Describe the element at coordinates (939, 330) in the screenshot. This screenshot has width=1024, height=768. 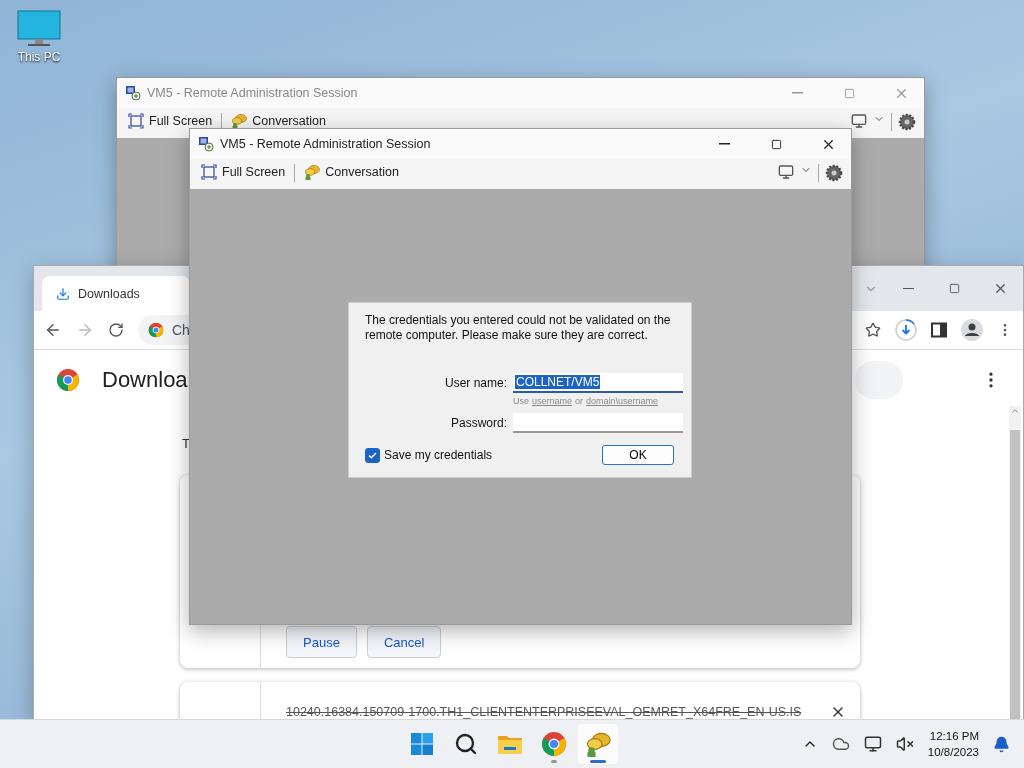
I see `side-panel-icon` at that location.